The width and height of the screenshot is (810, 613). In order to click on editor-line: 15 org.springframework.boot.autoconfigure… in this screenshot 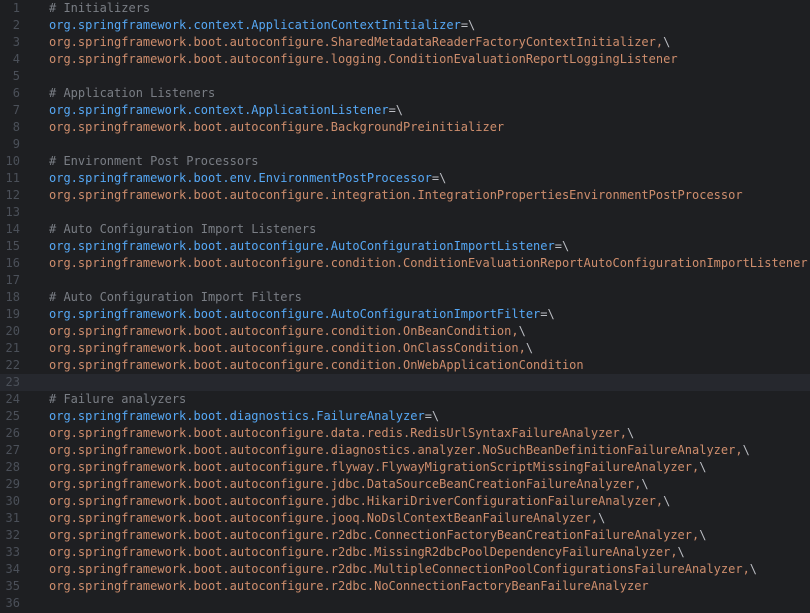, I will do `click(405, 246)`.